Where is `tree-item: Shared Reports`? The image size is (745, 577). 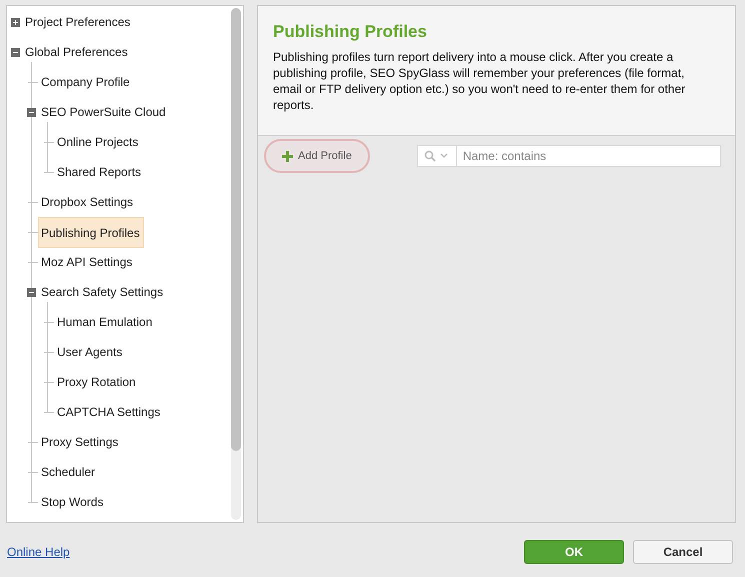 tree-item: Shared Reports is located at coordinates (99, 172).